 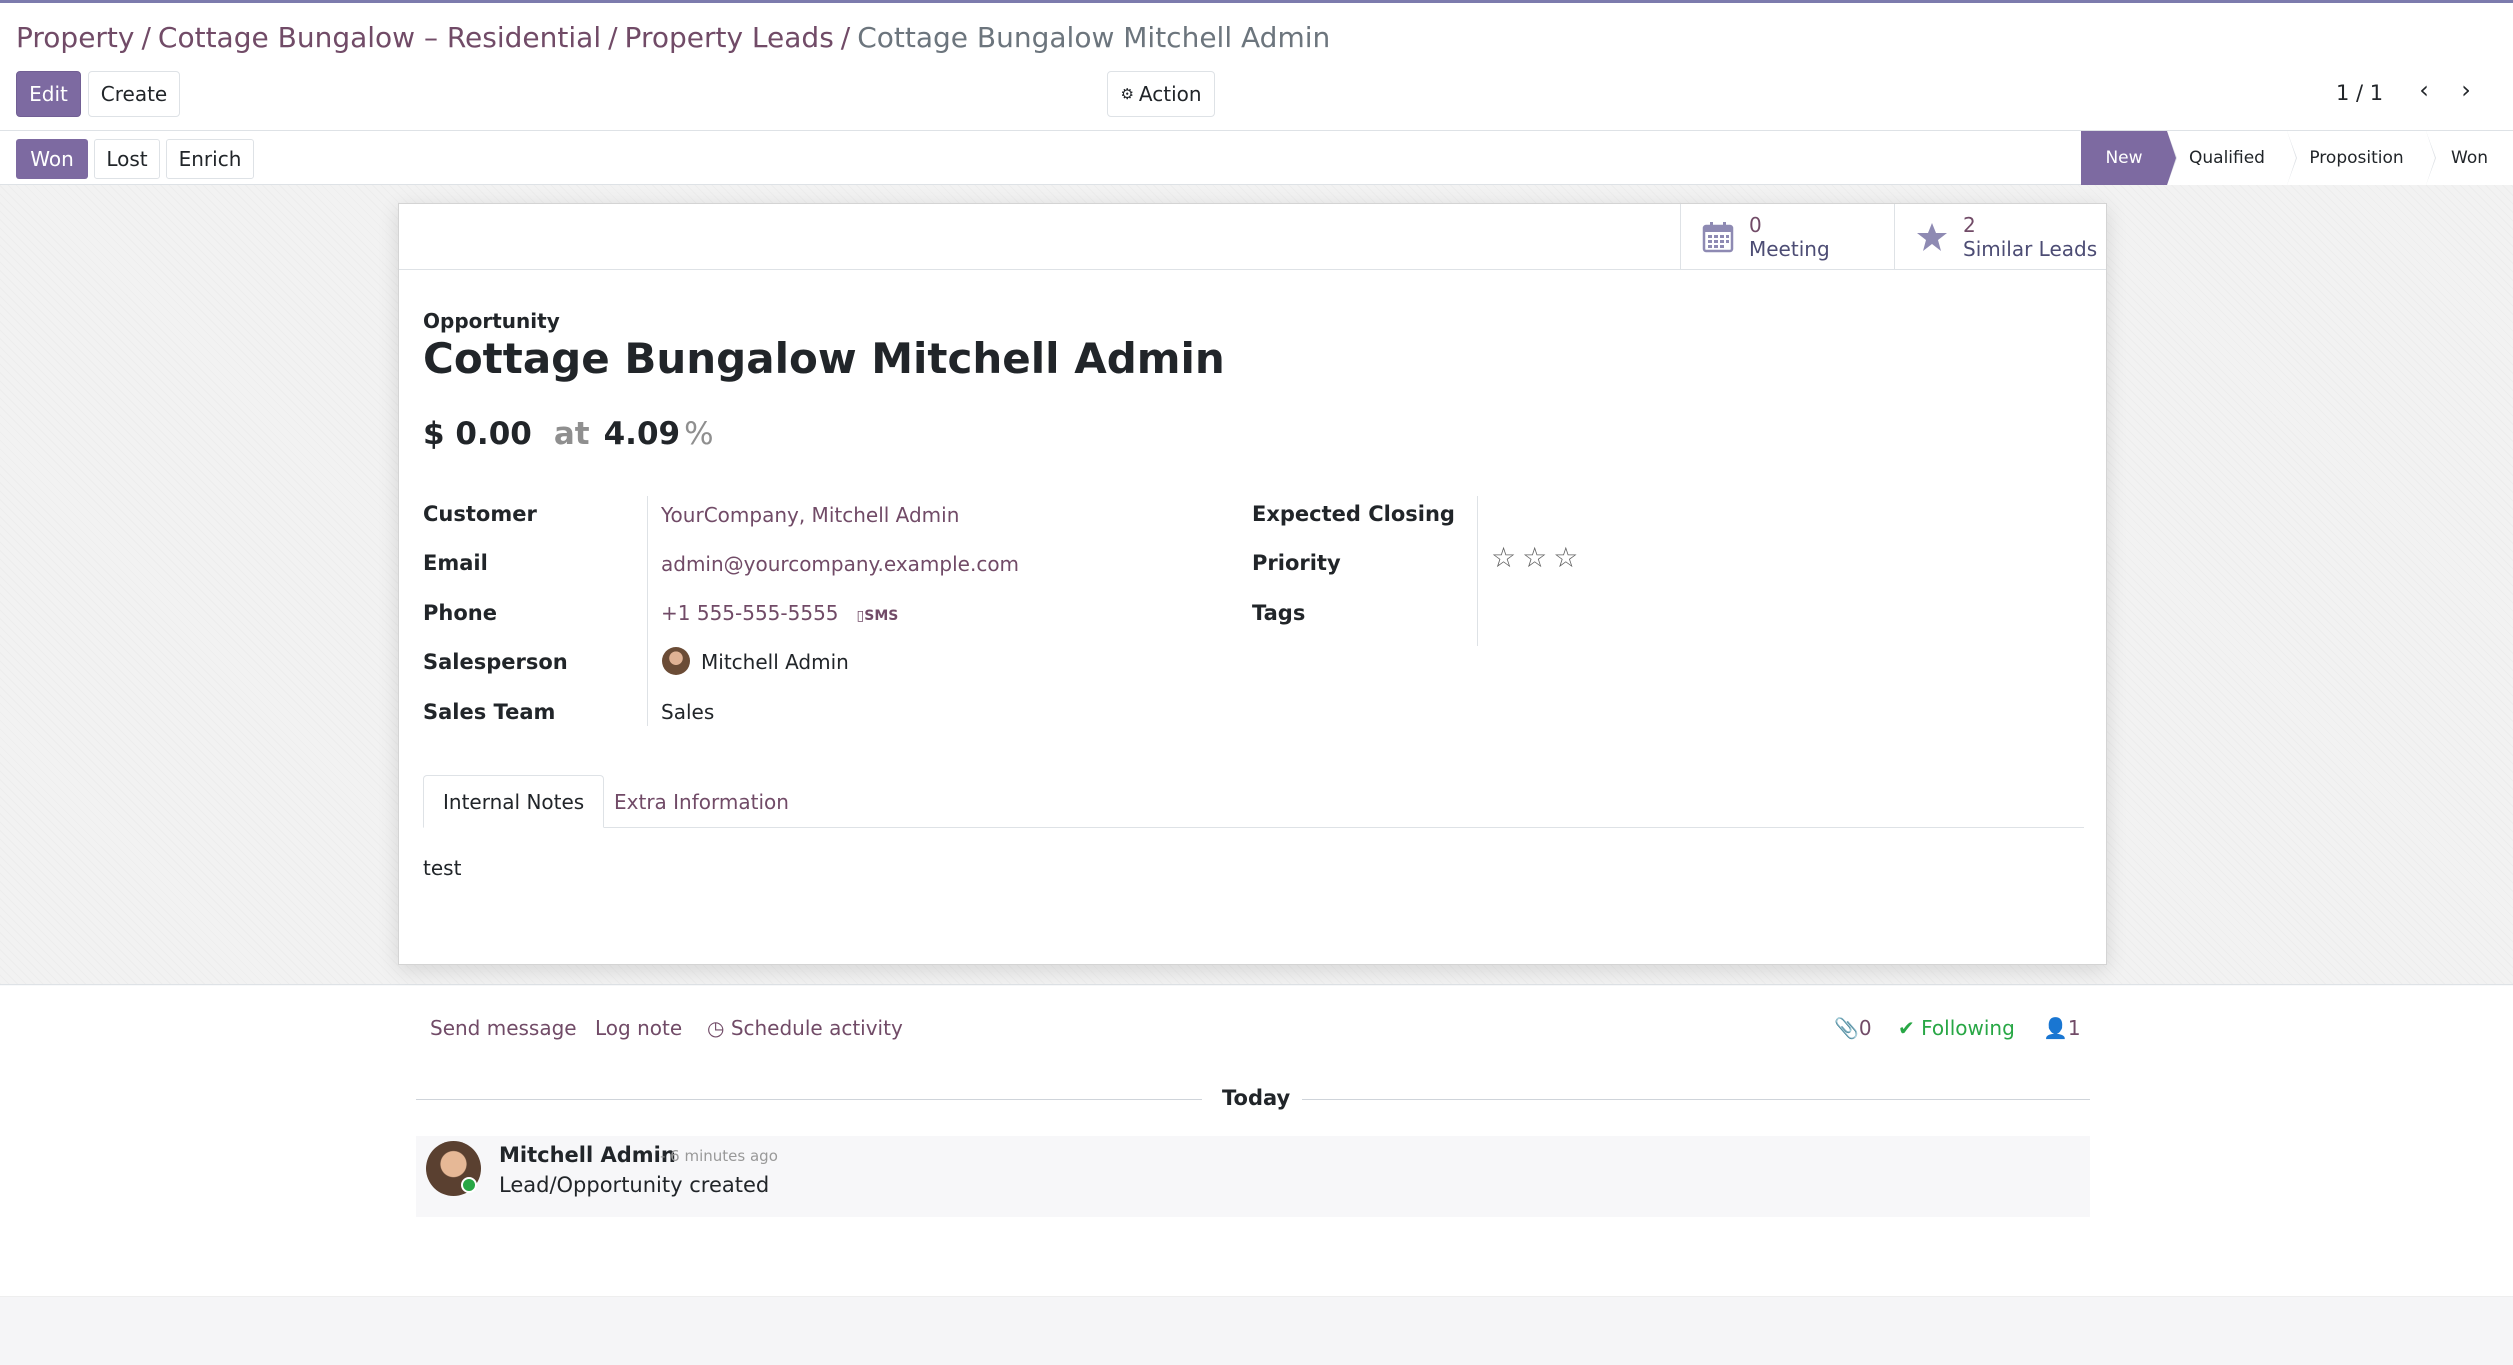 I want to click on meeting-count: 0, so click(x=1755, y=225).